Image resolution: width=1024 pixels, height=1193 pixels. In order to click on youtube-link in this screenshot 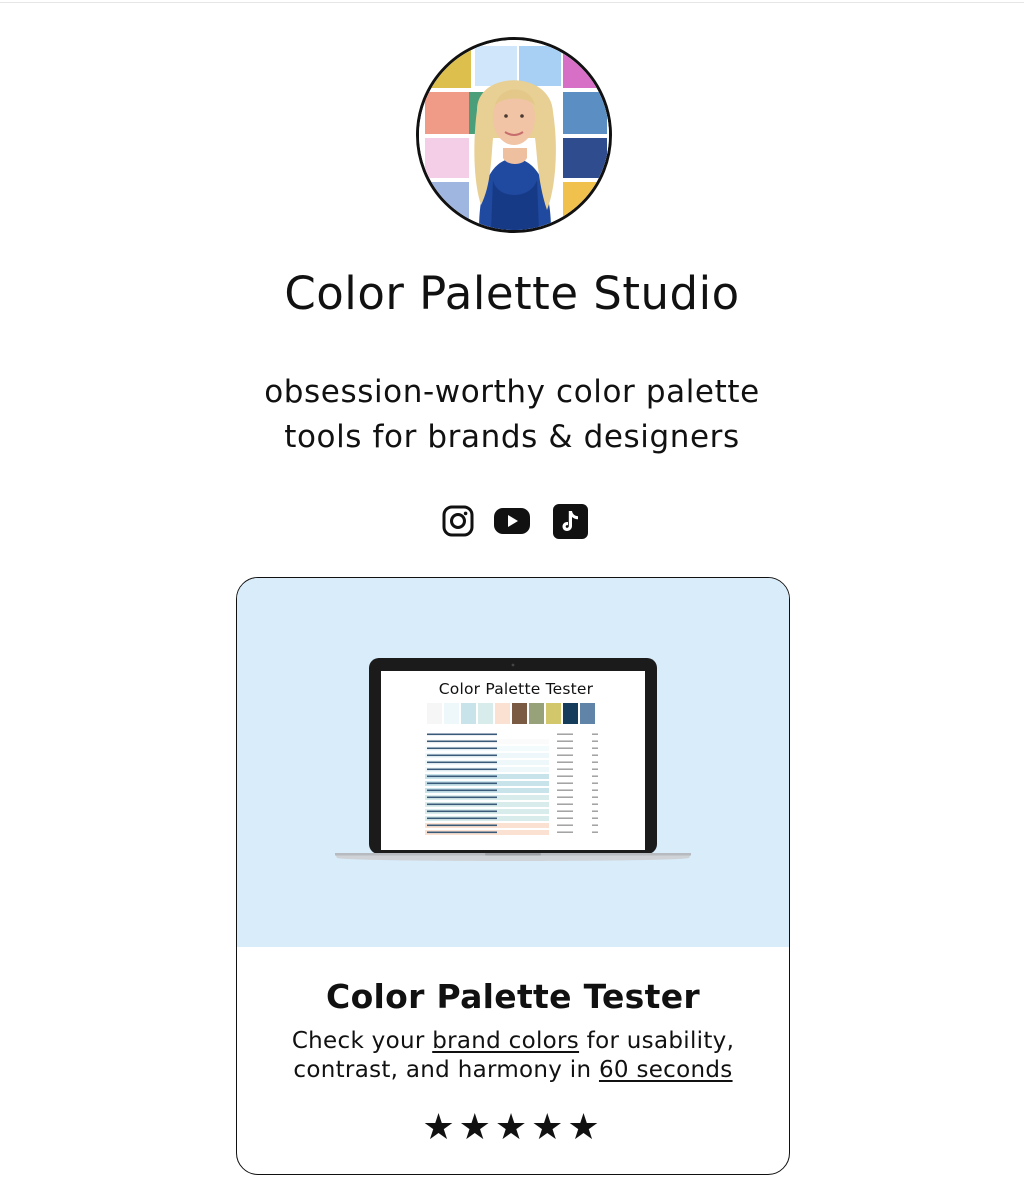, I will do `click(512, 521)`.